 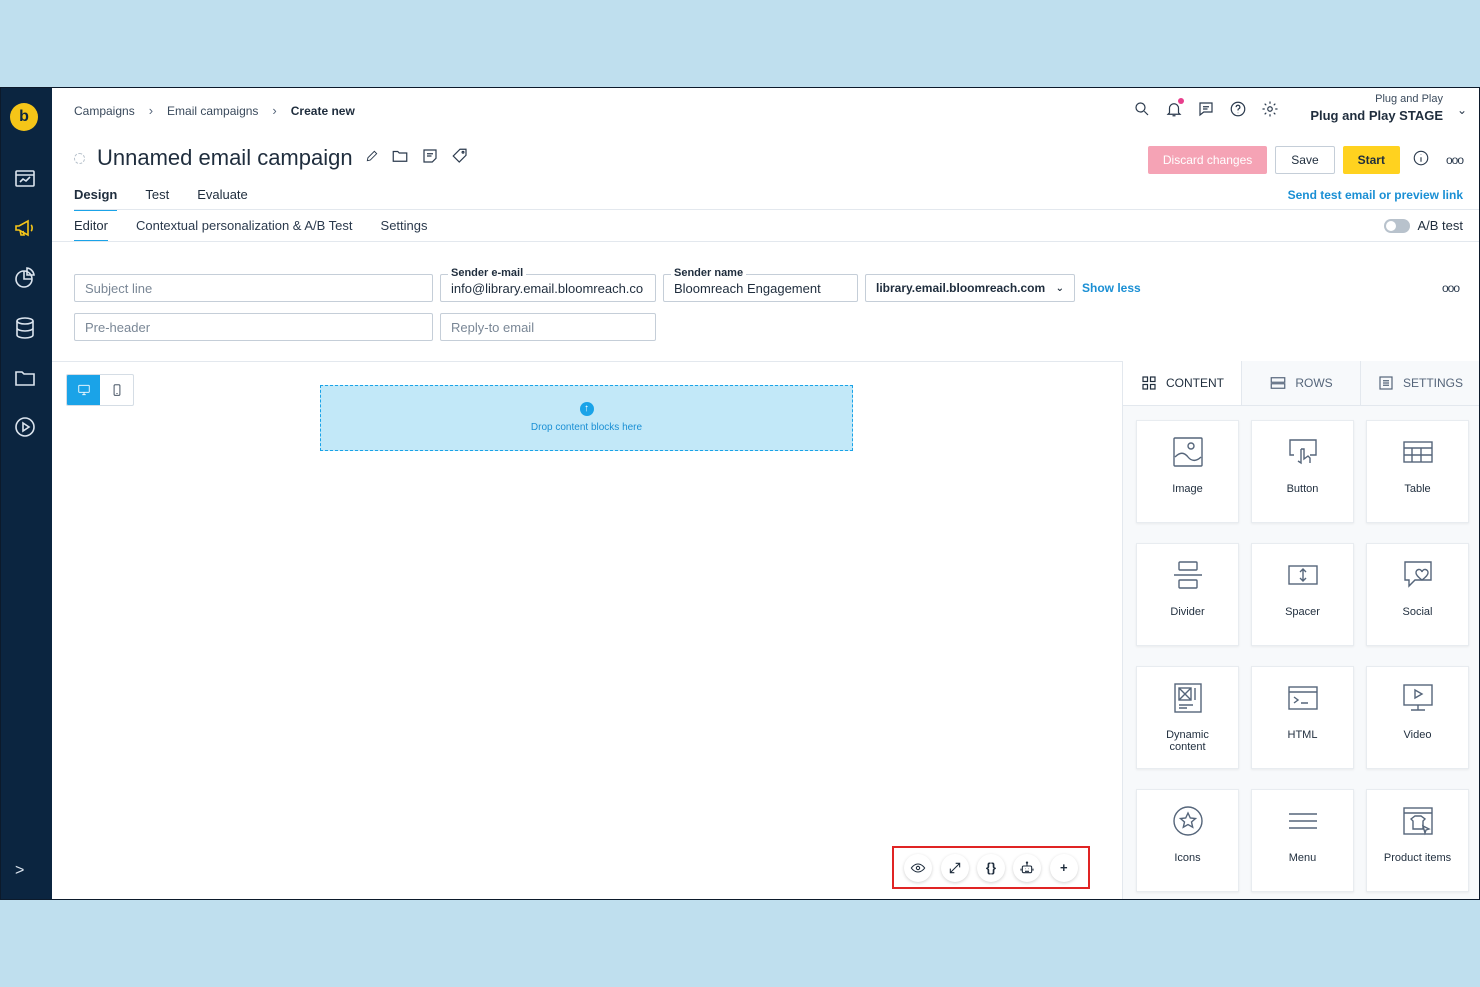 What do you see at coordinates (961, 288) in the screenshot?
I see `domain-value: library.email.bloomreach.com` at bounding box center [961, 288].